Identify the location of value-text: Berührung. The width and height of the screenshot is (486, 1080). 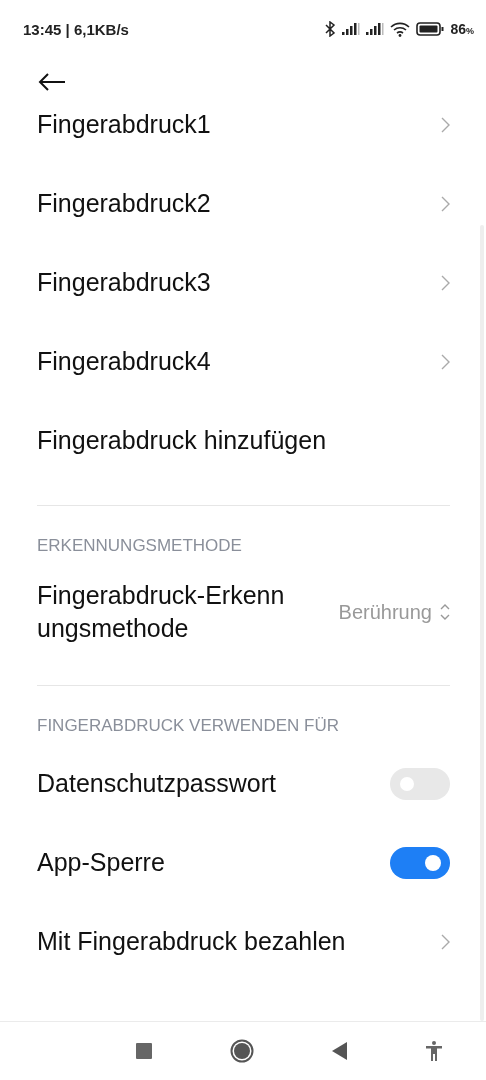
(385, 612).